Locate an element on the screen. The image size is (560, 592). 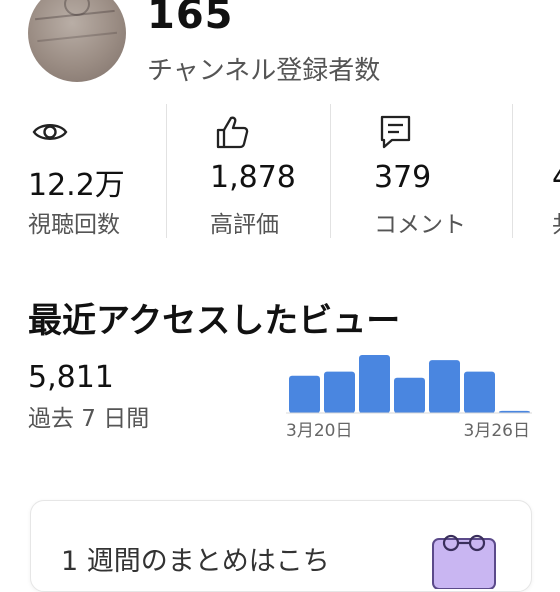
shares-value: 4 is located at coordinates (556, 177).